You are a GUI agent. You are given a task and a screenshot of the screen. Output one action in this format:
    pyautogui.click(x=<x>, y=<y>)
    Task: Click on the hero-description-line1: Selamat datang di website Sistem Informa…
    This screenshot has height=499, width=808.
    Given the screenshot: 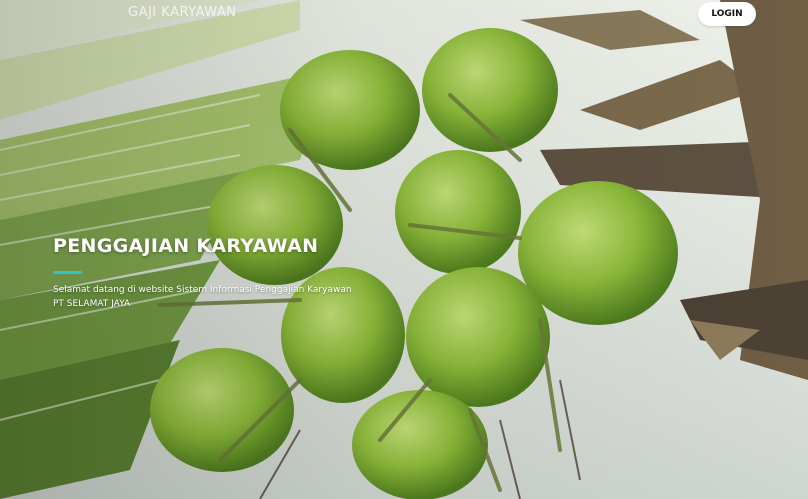 What is the action you would take?
    pyautogui.click(x=202, y=290)
    